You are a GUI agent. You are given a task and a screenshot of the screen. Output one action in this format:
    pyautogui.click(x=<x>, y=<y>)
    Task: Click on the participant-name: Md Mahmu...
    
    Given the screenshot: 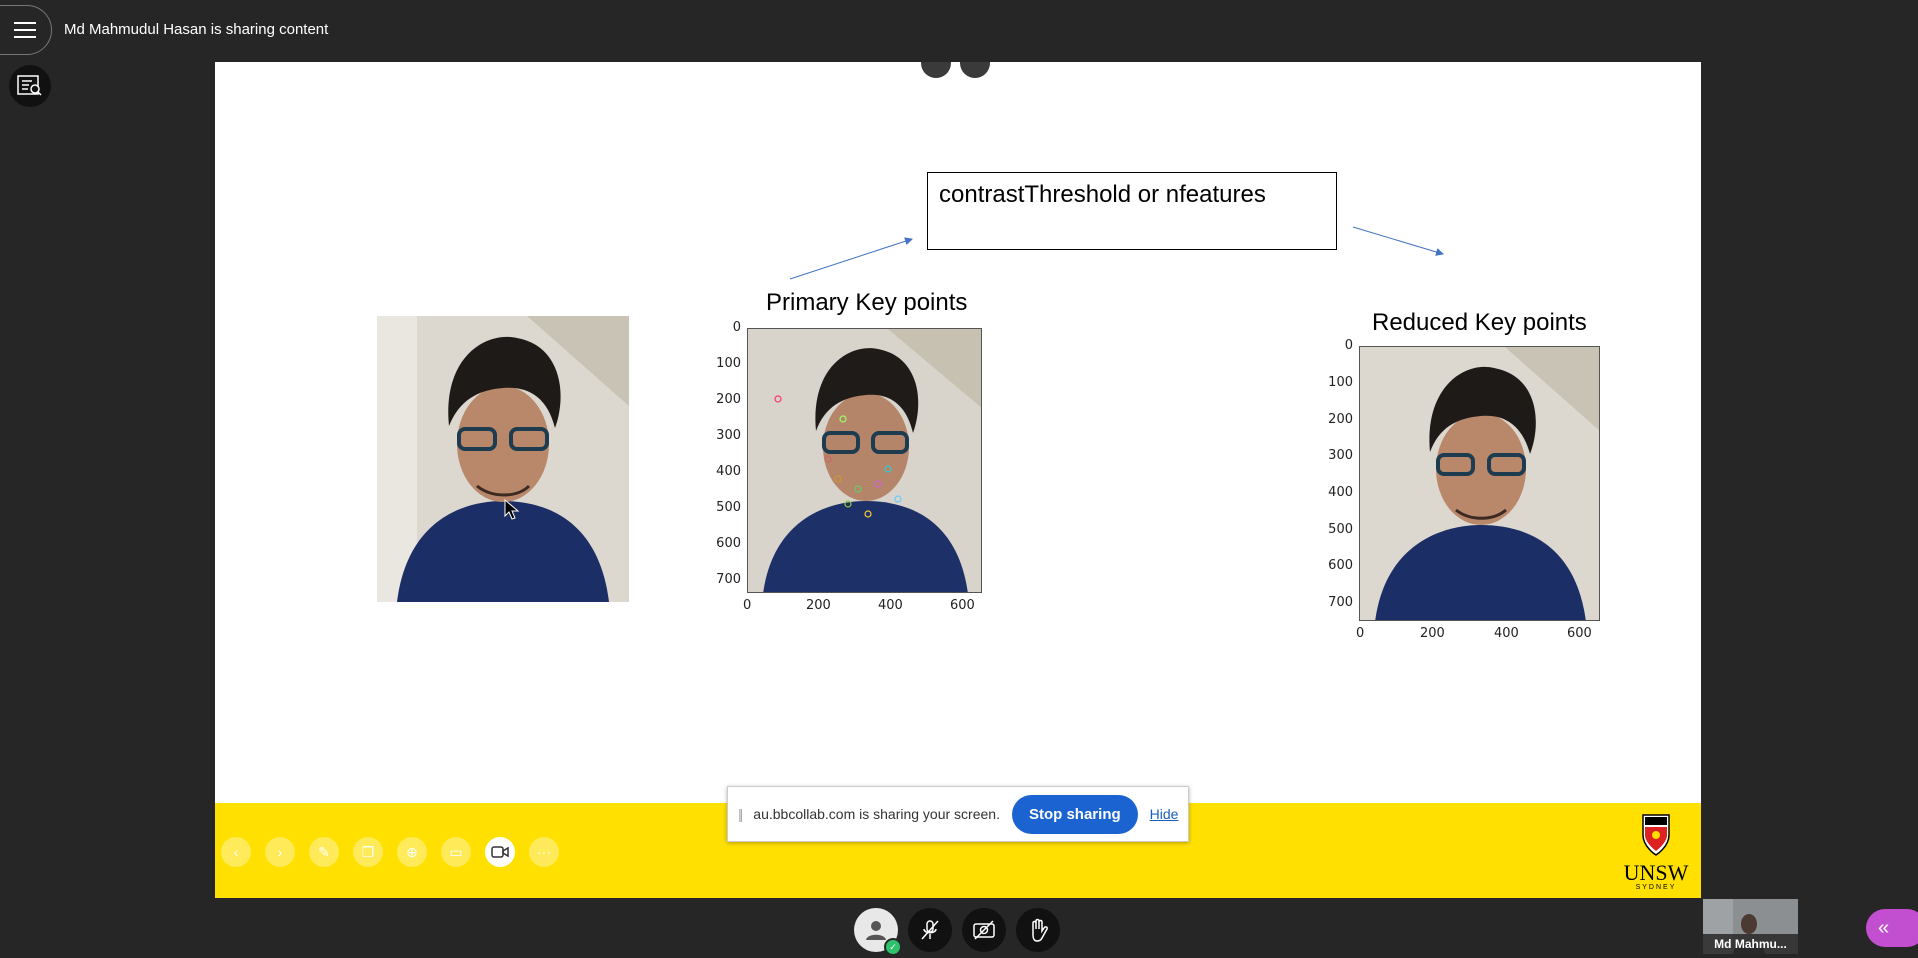 What is the action you would take?
    pyautogui.click(x=1750, y=944)
    